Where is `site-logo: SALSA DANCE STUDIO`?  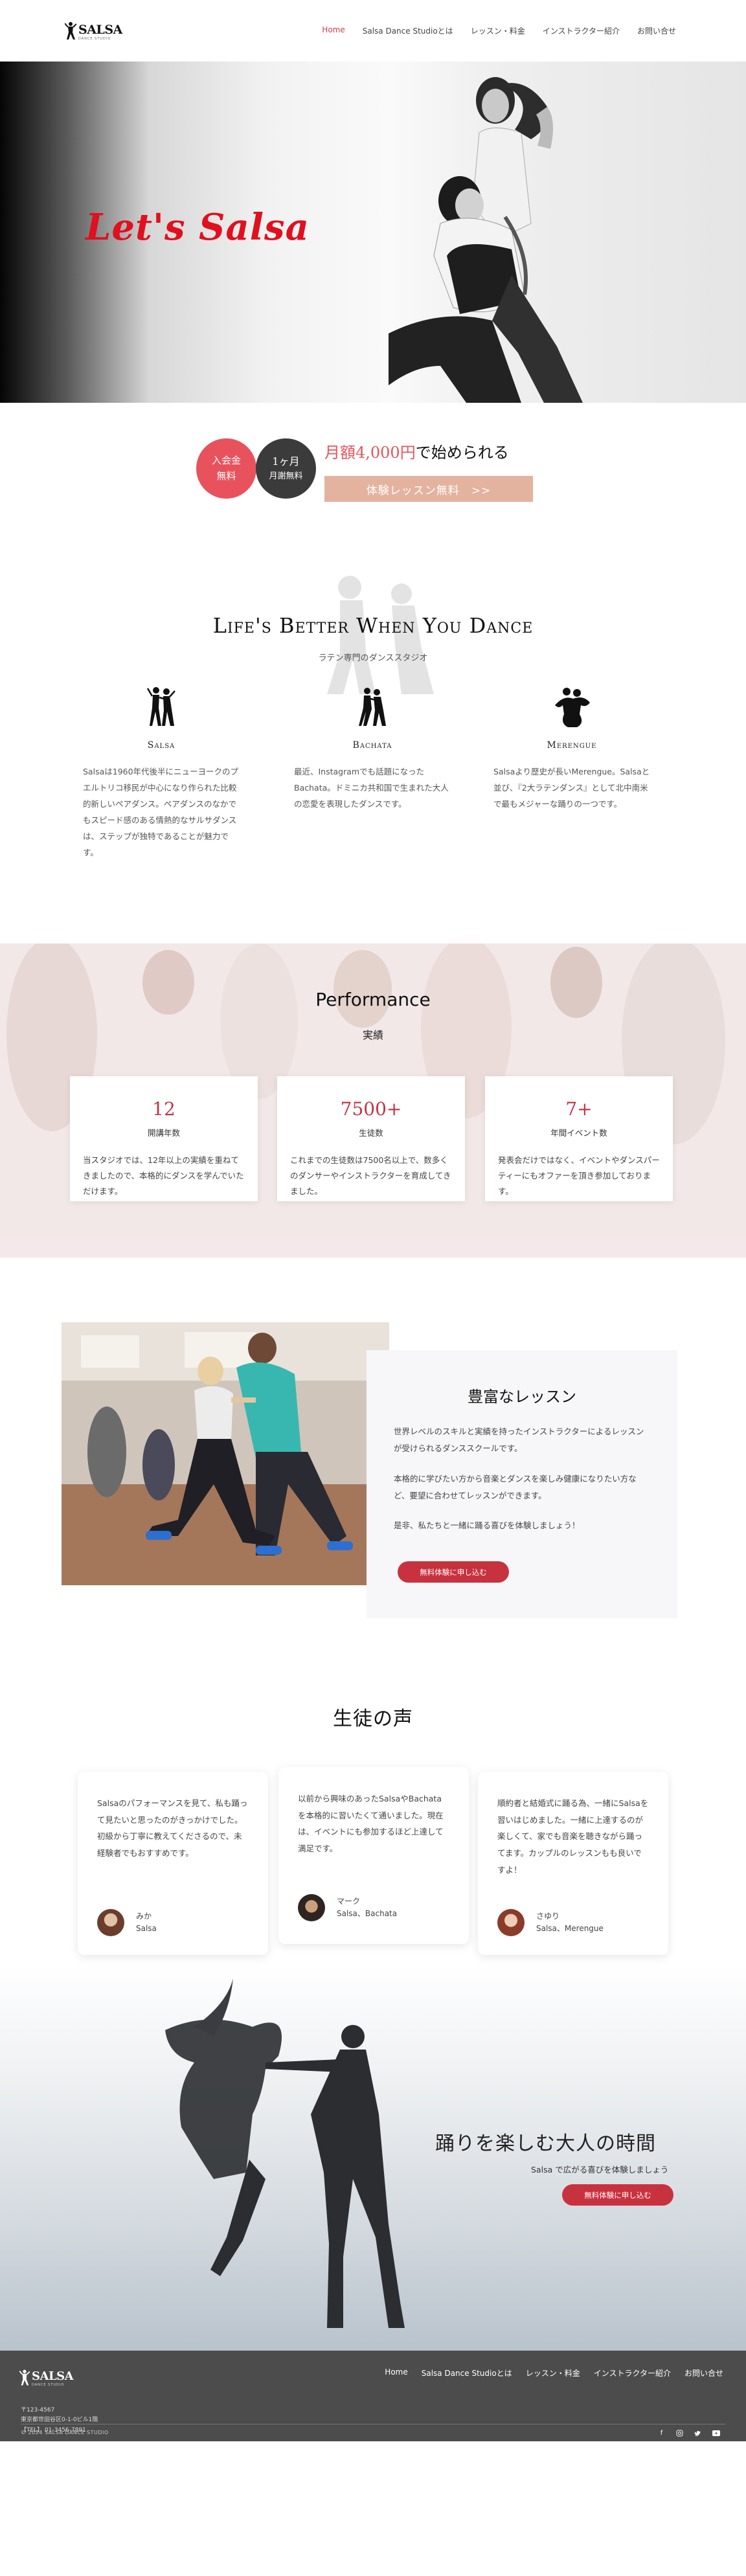 site-logo: SALSA DANCE STUDIO is located at coordinates (93, 31).